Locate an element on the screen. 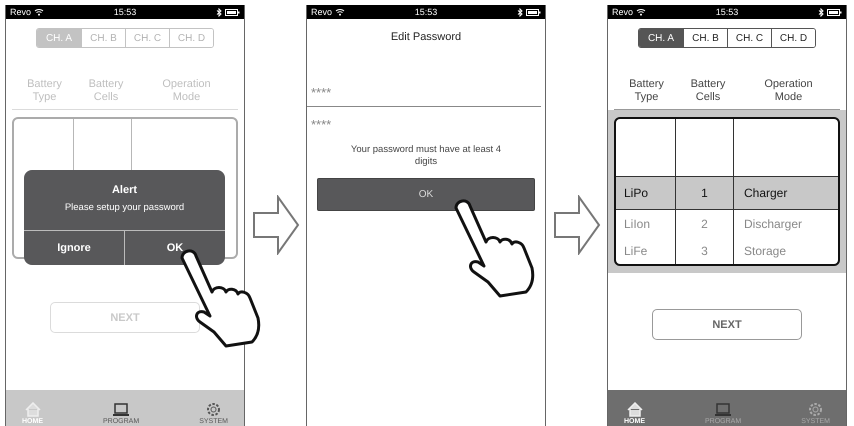 The height and width of the screenshot is (426, 854). alert-button: Ignore is located at coordinates (74, 248).